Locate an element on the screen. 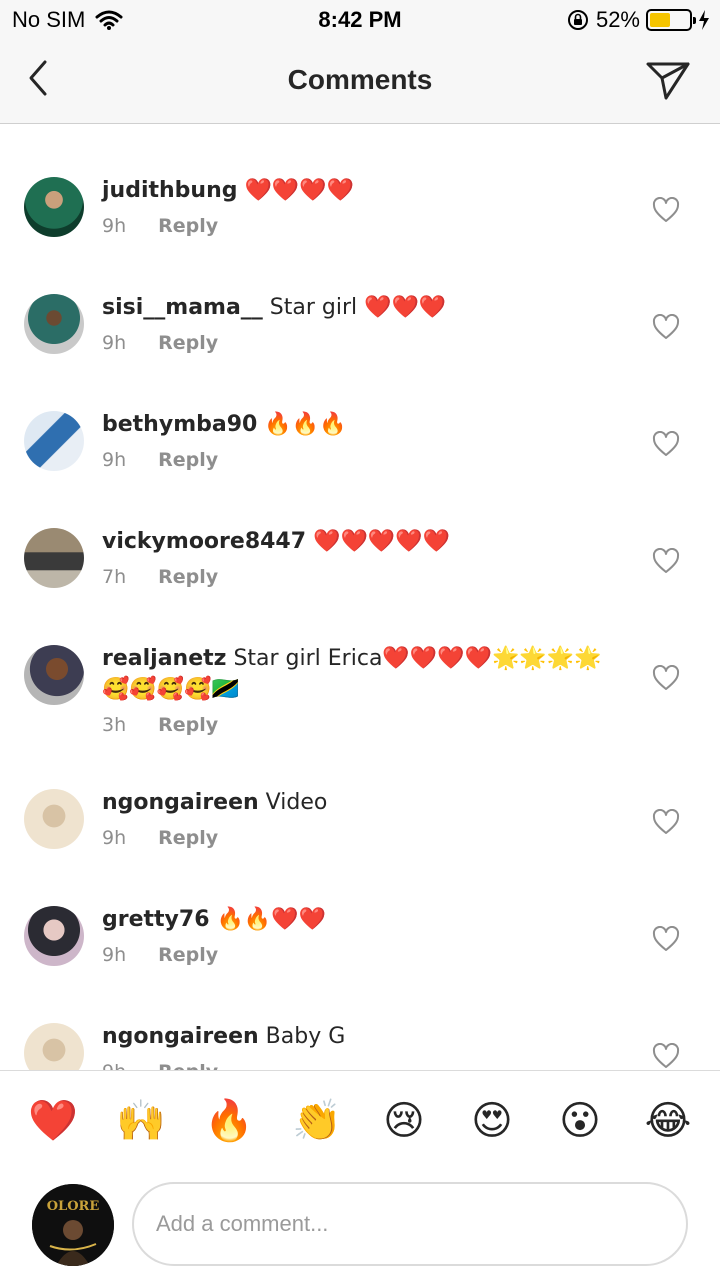 This screenshot has width=720, height=1280. add-comment-input is located at coordinates (410, 1224).